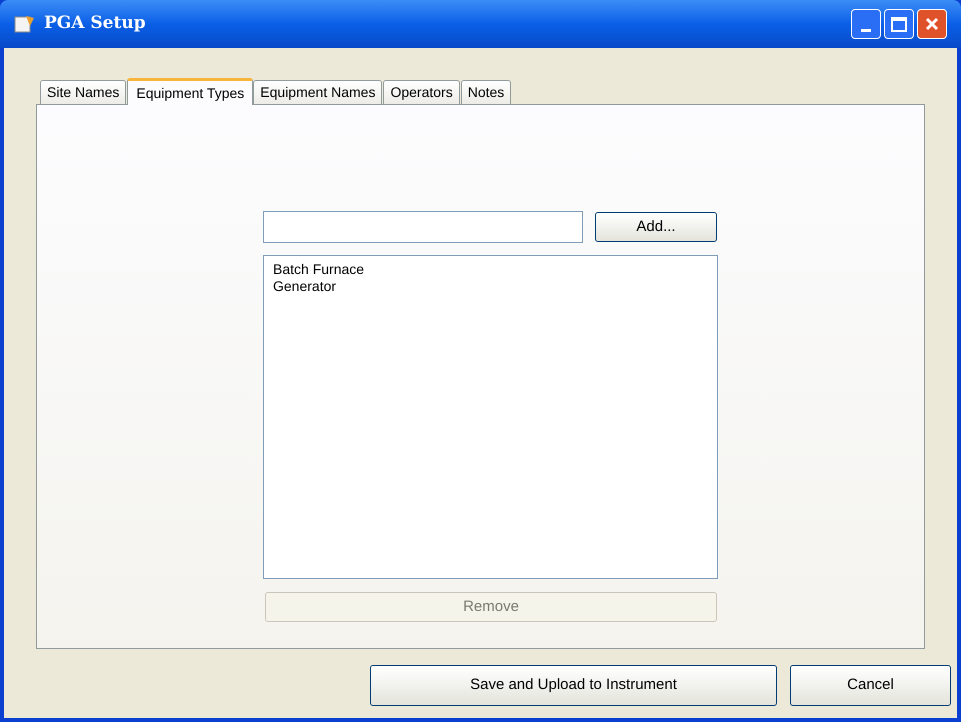  Describe the element at coordinates (190, 91) in the screenshot. I see `tab: Equipment Types` at that location.